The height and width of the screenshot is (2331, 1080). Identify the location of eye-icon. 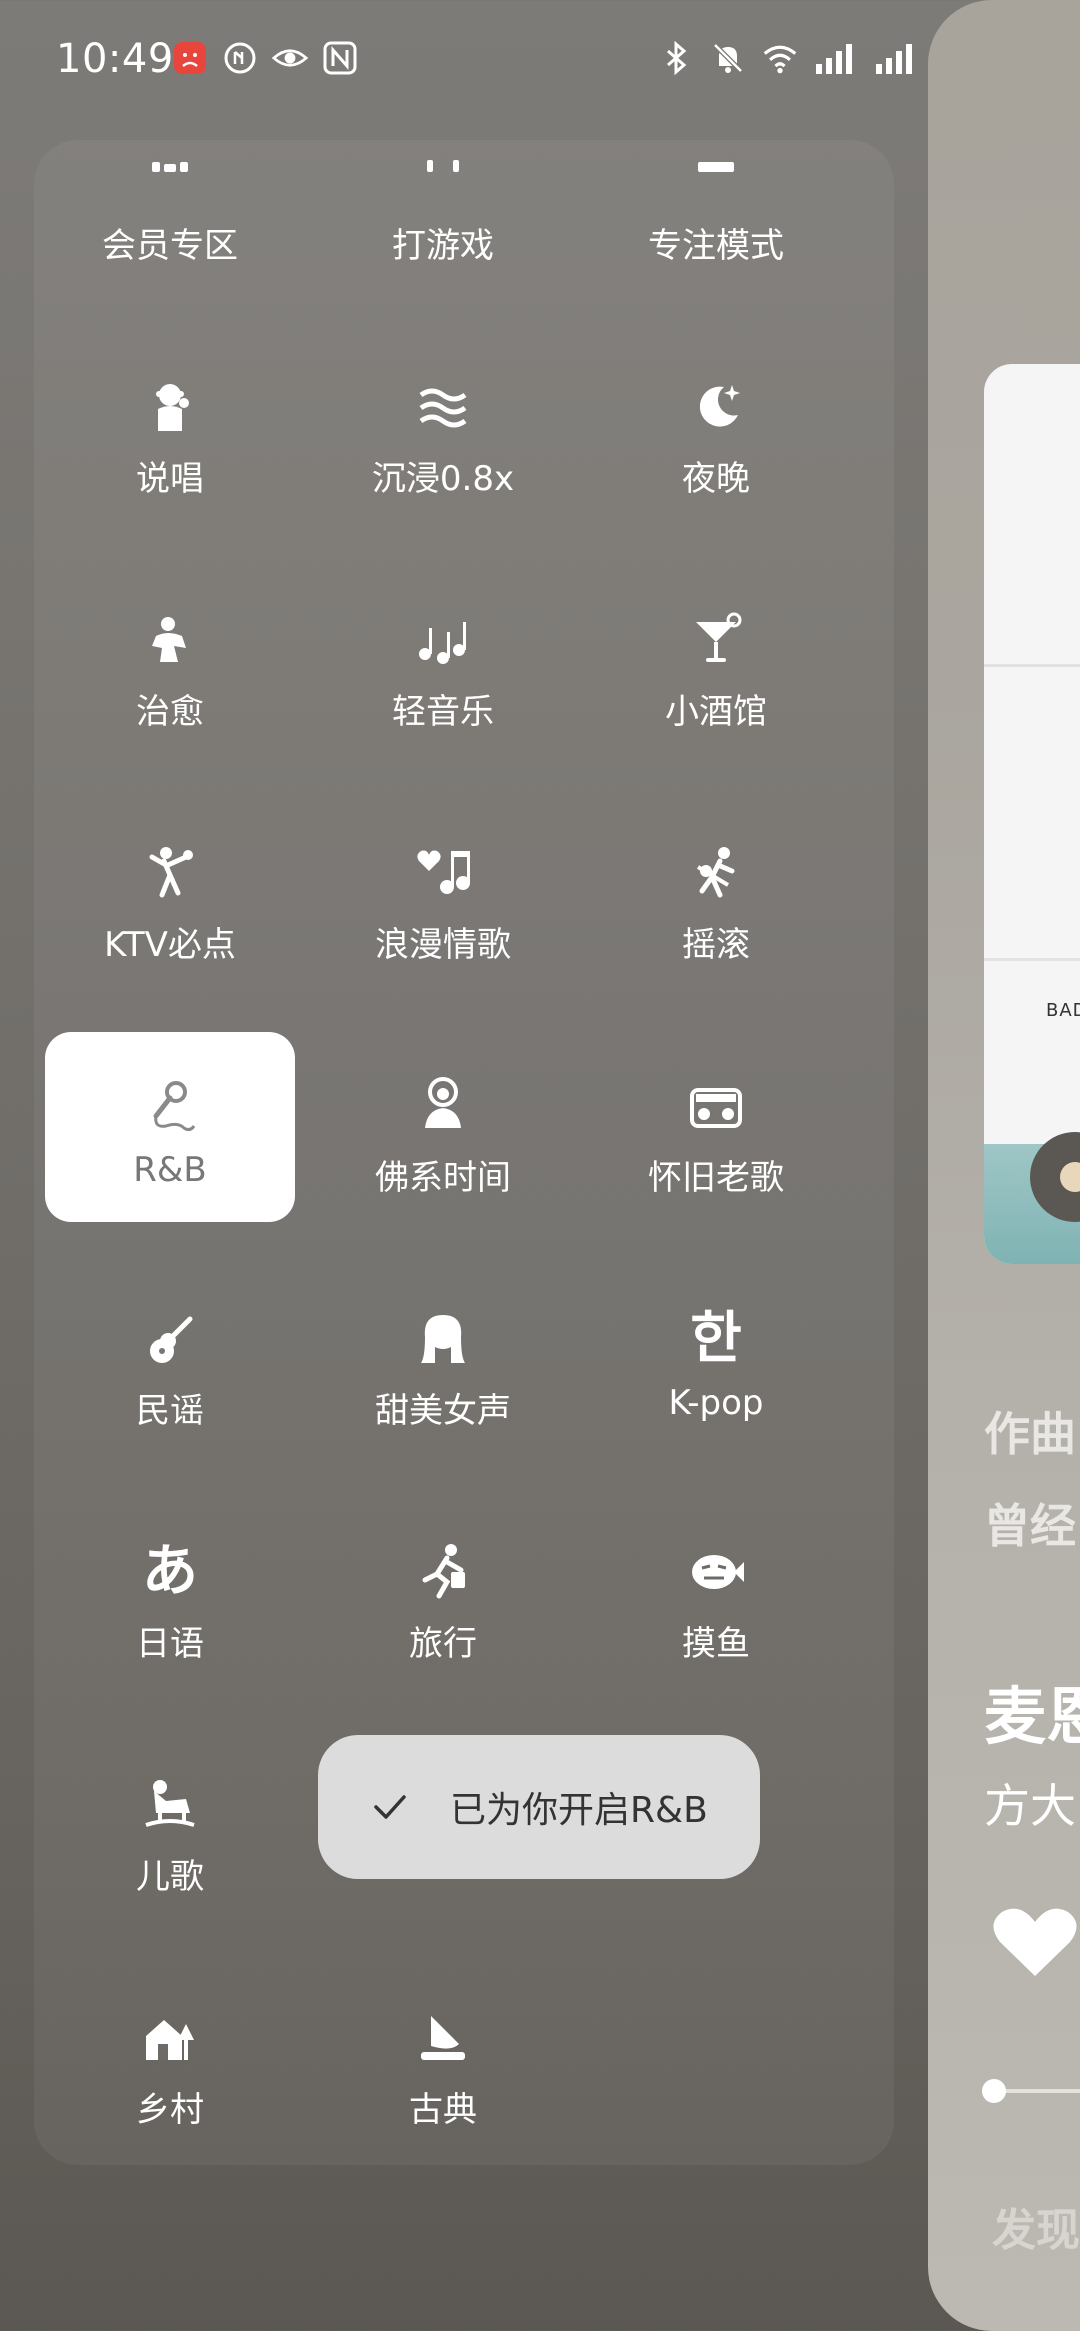
(290, 58).